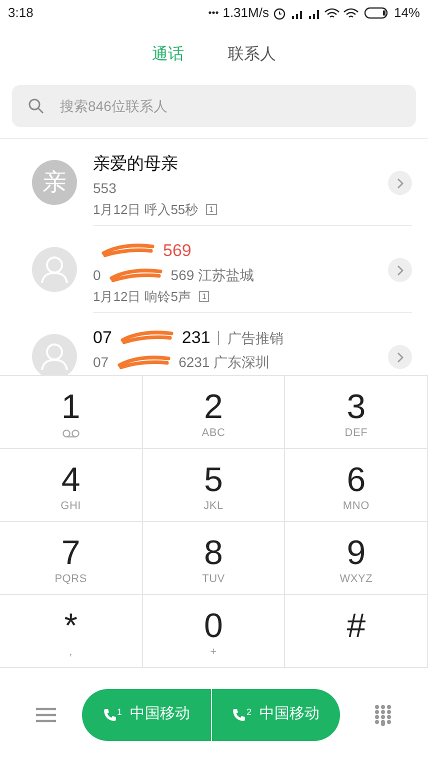  I want to click on dial-key: 3 DEF, so click(356, 412).